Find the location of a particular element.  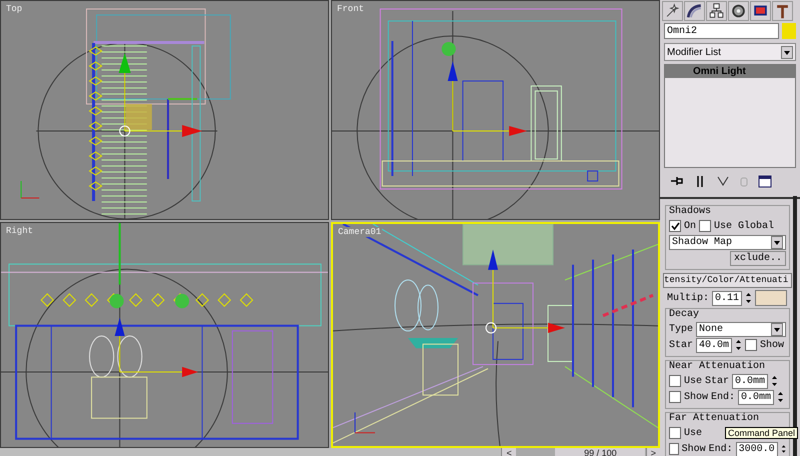

end-field: 0.0mm is located at coordinates (756, 397).